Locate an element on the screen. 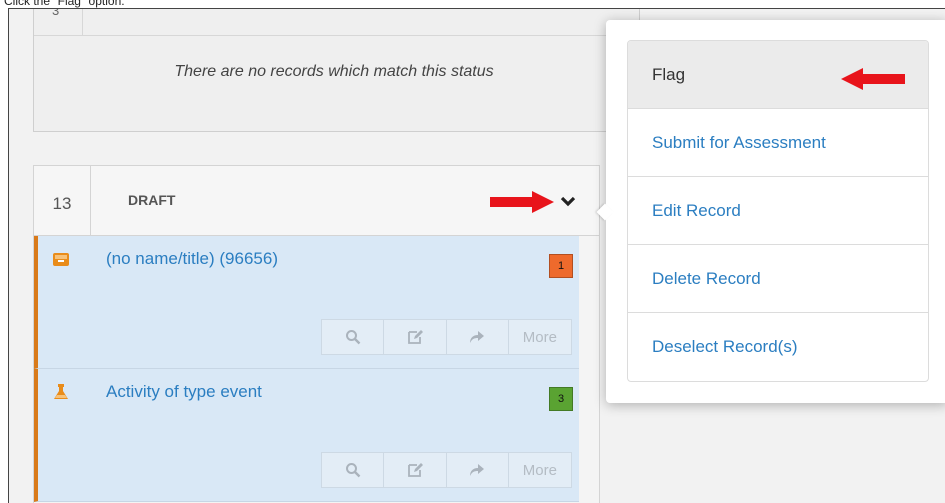 The height and width of the screenshot is (503, 945). record-title: (no name/title) (96656) is located at coordinates (192, 259).